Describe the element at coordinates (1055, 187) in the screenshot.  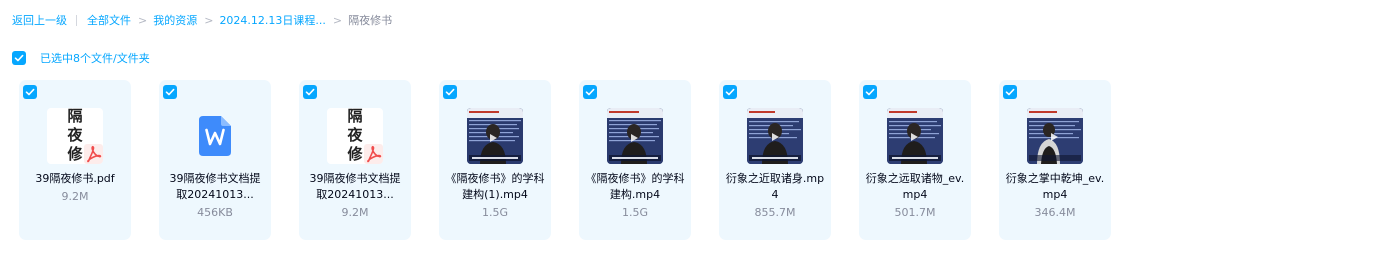
I see `file-name: 衍象之掌中乾坤_ev.mp4` at that location.